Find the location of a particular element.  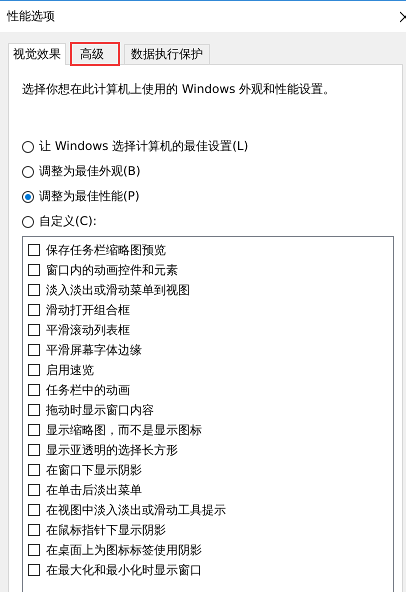

checkbox-label: 在最大化和最小化时显示窗口 is located at coordinates (124, 570).